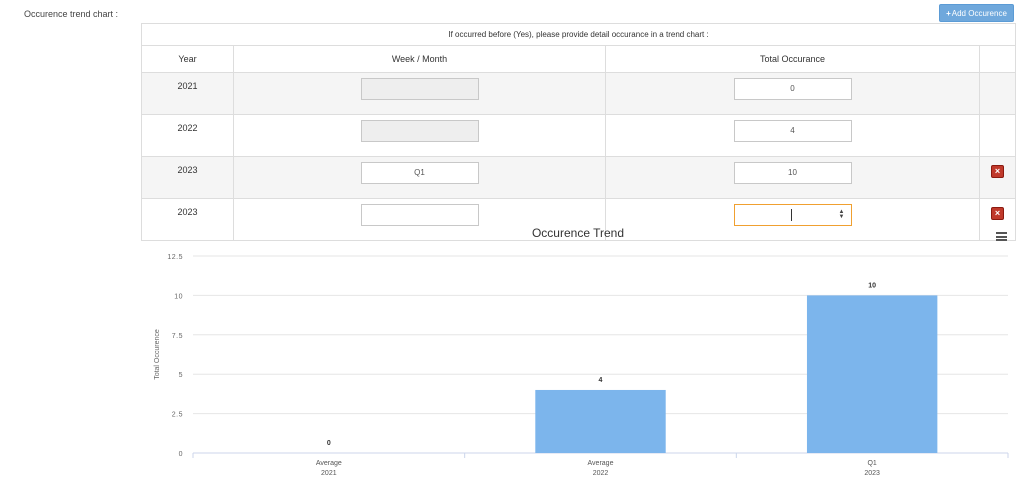 Image resolution: width=1032 pixels, height=494 pixels. I want to click on table-row: 2022 4, so click(579, 135).